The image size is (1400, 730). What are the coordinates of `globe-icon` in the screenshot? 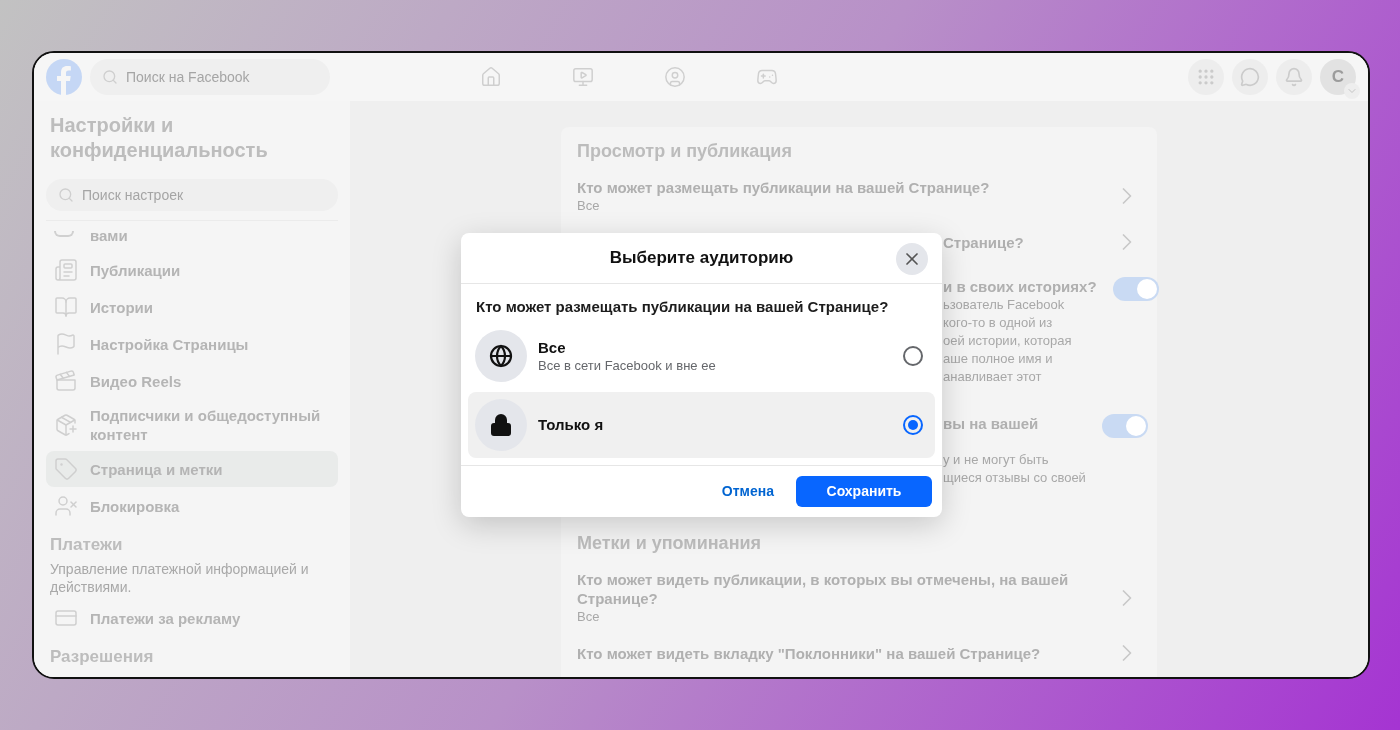 It's located at (501, 355).